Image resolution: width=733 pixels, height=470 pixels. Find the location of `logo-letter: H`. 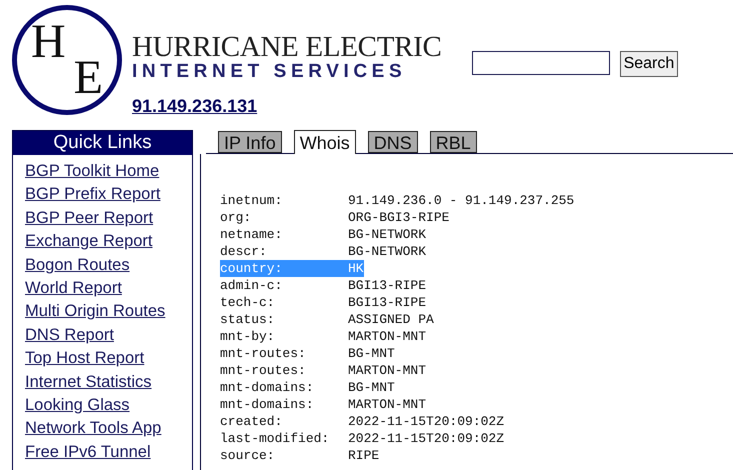

logo-letter: H is located at coordinates (48, 42).